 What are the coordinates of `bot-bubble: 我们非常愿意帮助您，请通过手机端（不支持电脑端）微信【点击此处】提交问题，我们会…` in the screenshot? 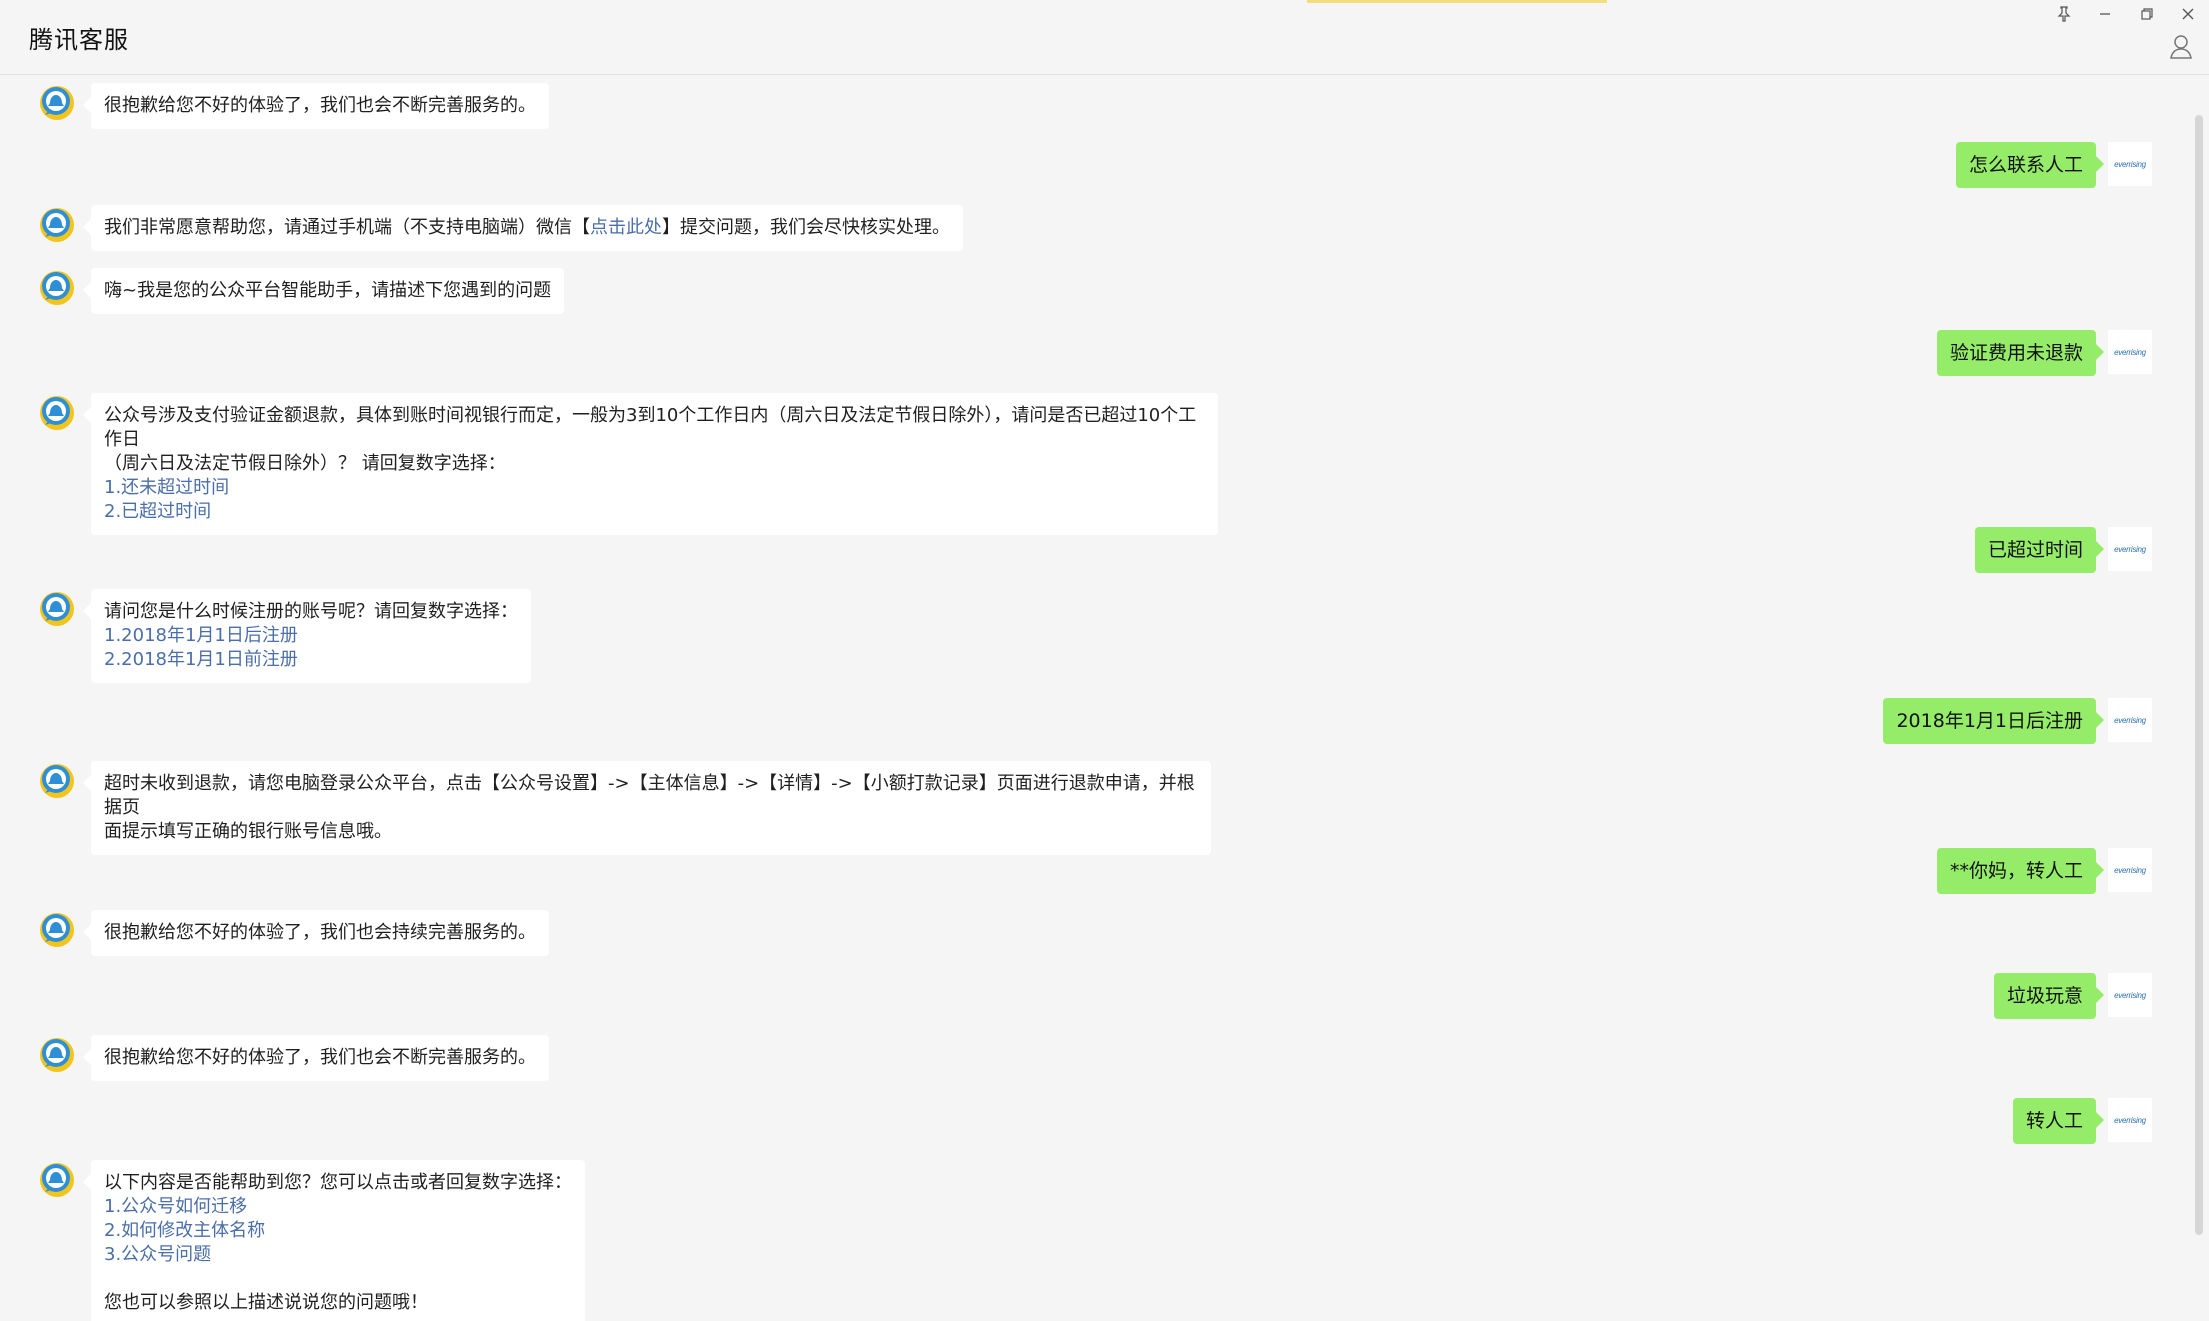 It's located at (523, 228).